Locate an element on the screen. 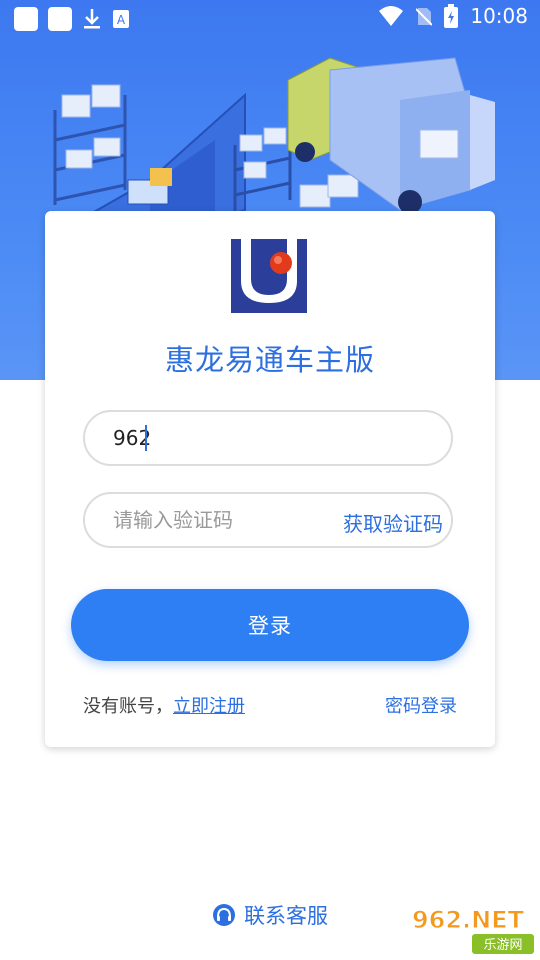 Image resolution: width=540 pixels, height=960 pixels. code-input is located at coordinates (223, 520).